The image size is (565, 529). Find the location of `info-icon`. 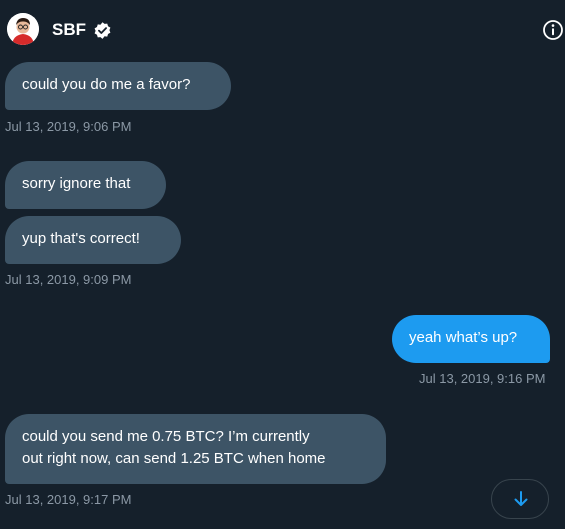

info-icon is located at coordinates (553, 30).